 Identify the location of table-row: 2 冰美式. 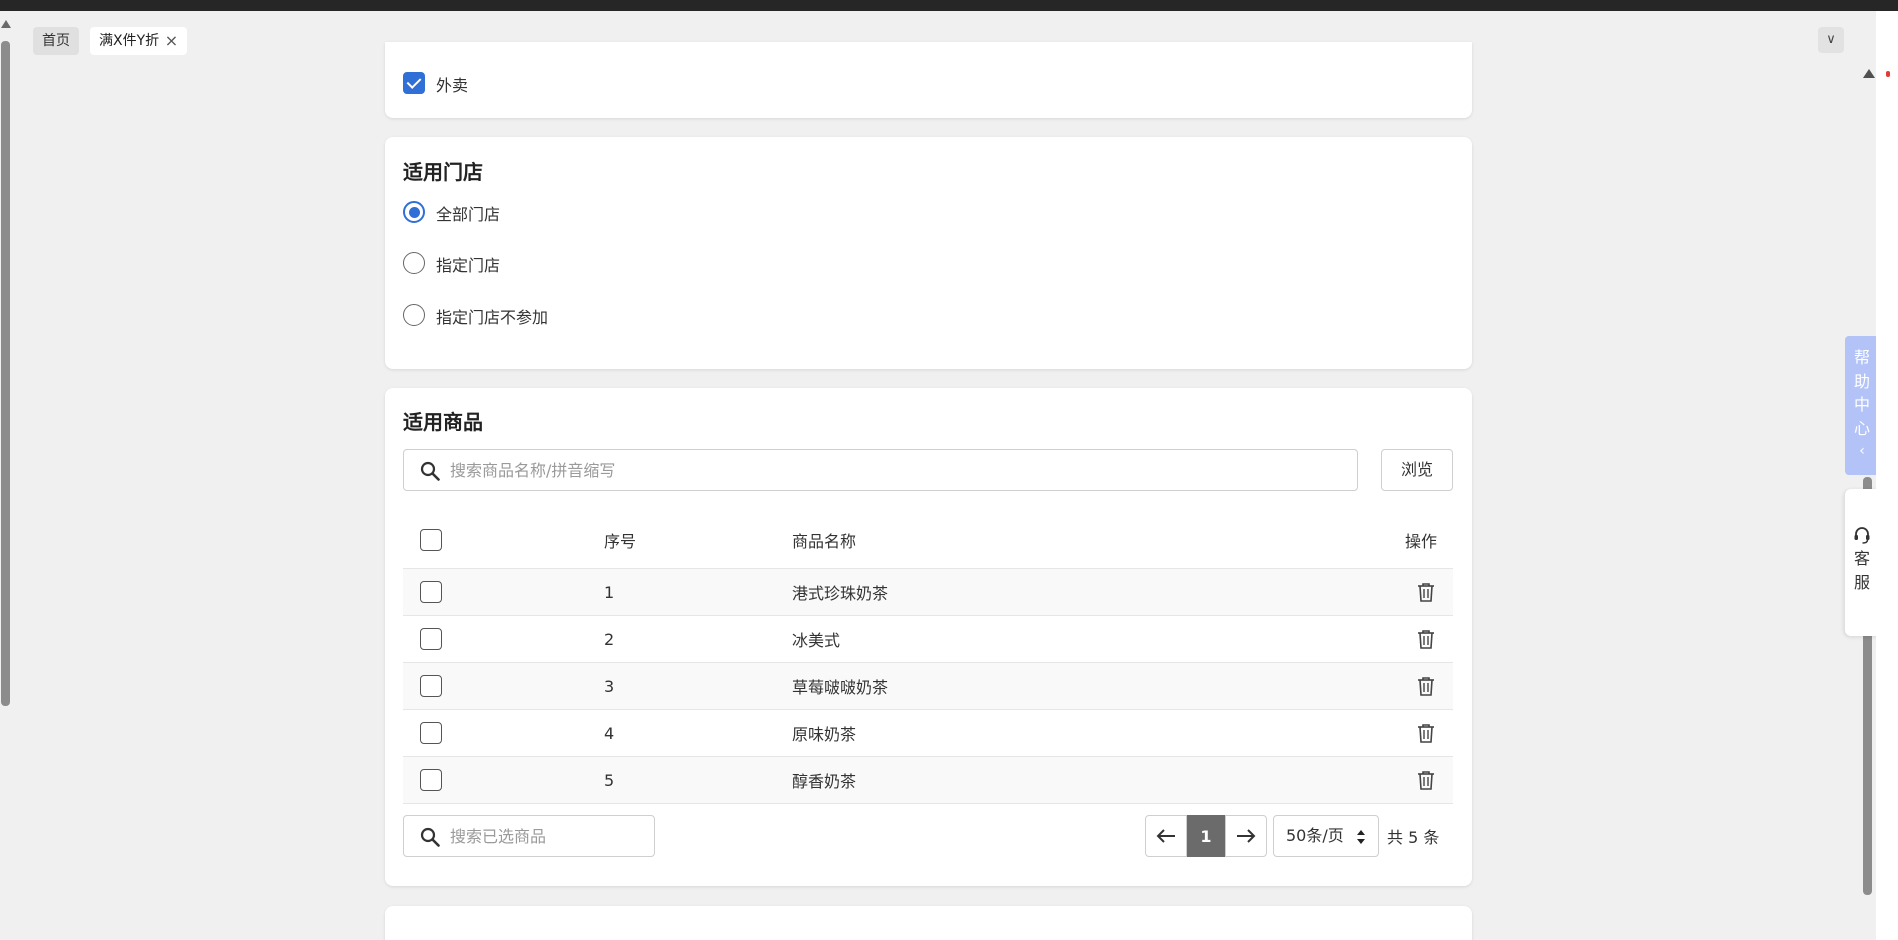
(928, 639).